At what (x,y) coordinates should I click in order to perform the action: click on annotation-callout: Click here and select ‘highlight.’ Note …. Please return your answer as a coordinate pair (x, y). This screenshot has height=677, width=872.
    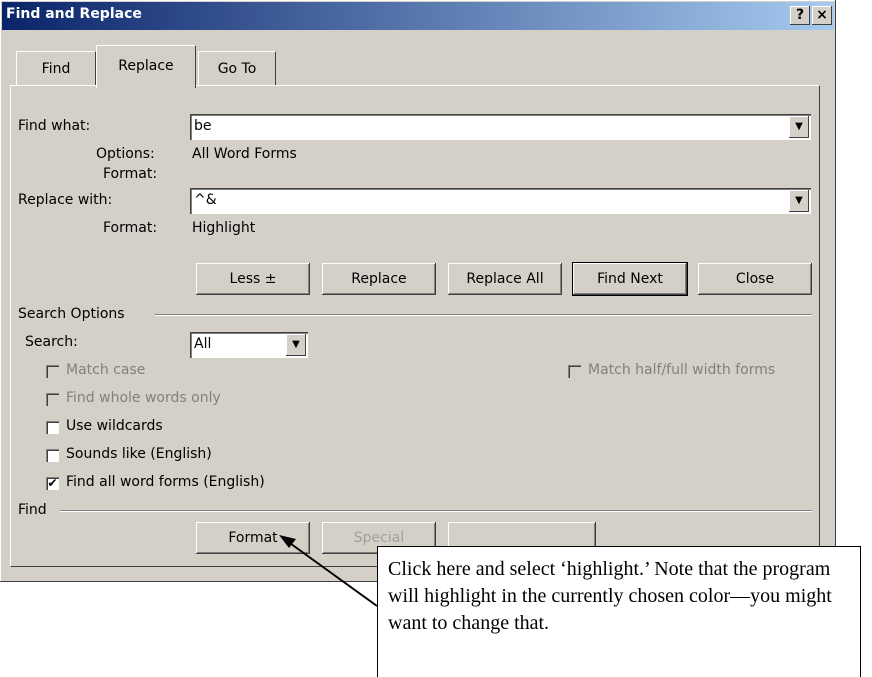
    Looking at the image, I should click on (619, 611).